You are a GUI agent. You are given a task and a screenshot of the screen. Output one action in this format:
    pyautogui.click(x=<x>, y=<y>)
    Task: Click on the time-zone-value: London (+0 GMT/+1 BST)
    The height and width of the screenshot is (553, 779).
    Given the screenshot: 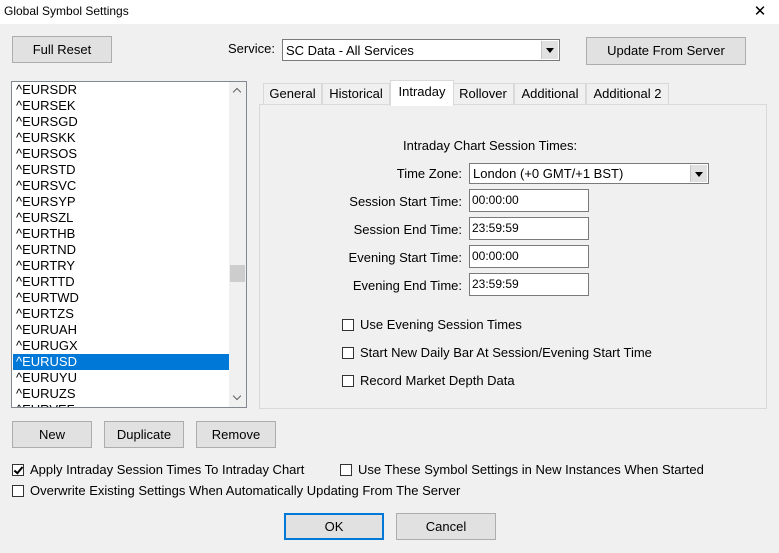 What is the action you would take?
    pyautogui.click(x=548, y=173)
    